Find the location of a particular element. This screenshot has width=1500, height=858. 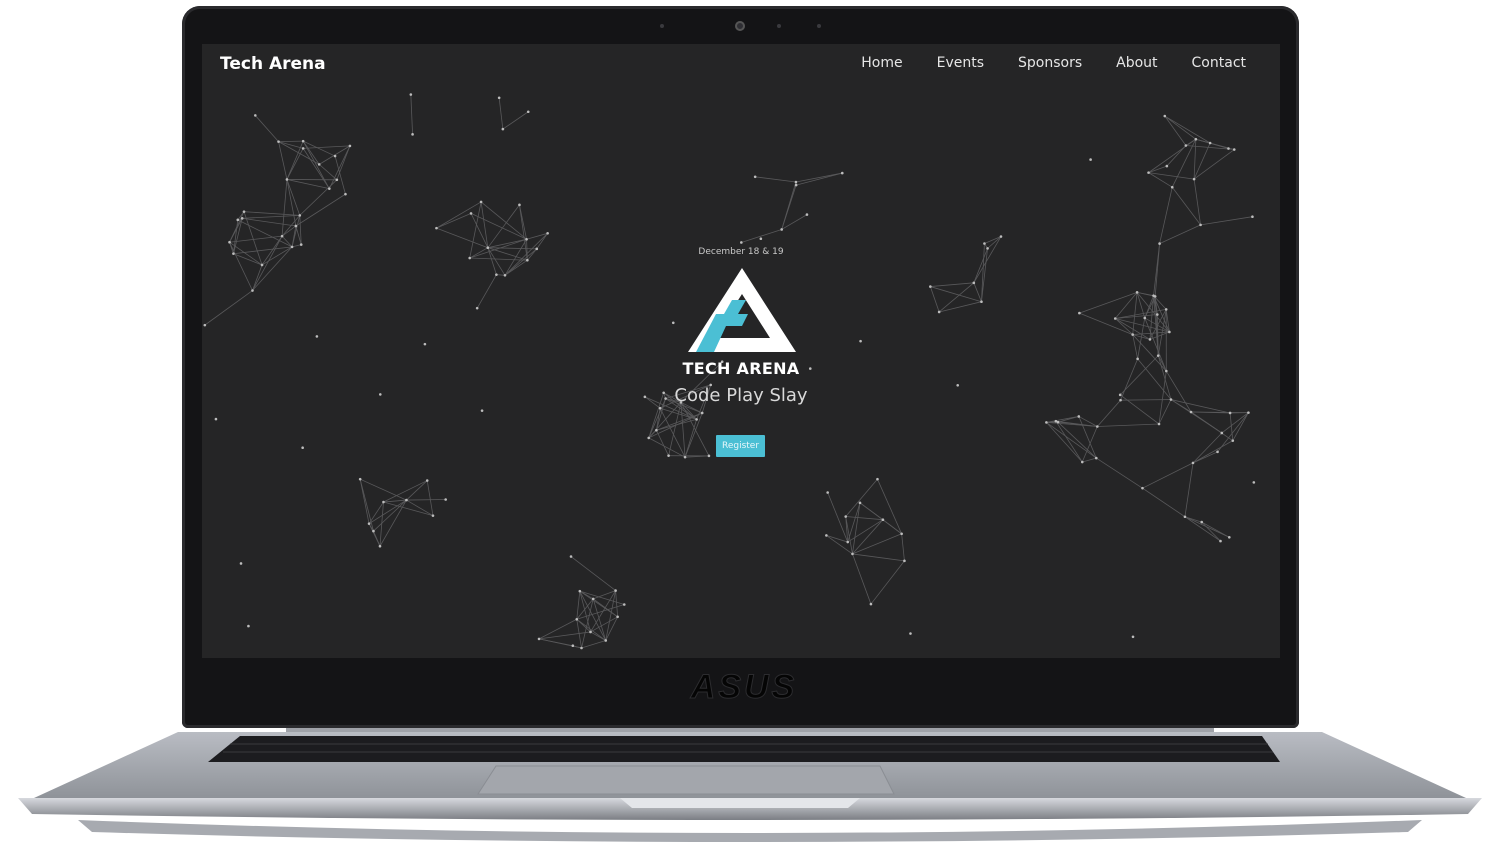

event-date: December 18 & 19 is located at coordinates (741, 252).